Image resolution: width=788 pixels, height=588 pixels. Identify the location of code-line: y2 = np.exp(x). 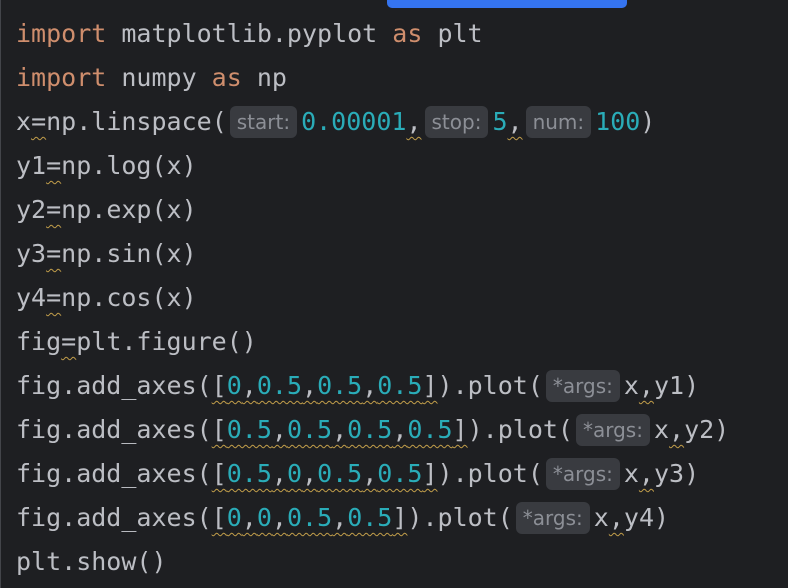
(402, 210).